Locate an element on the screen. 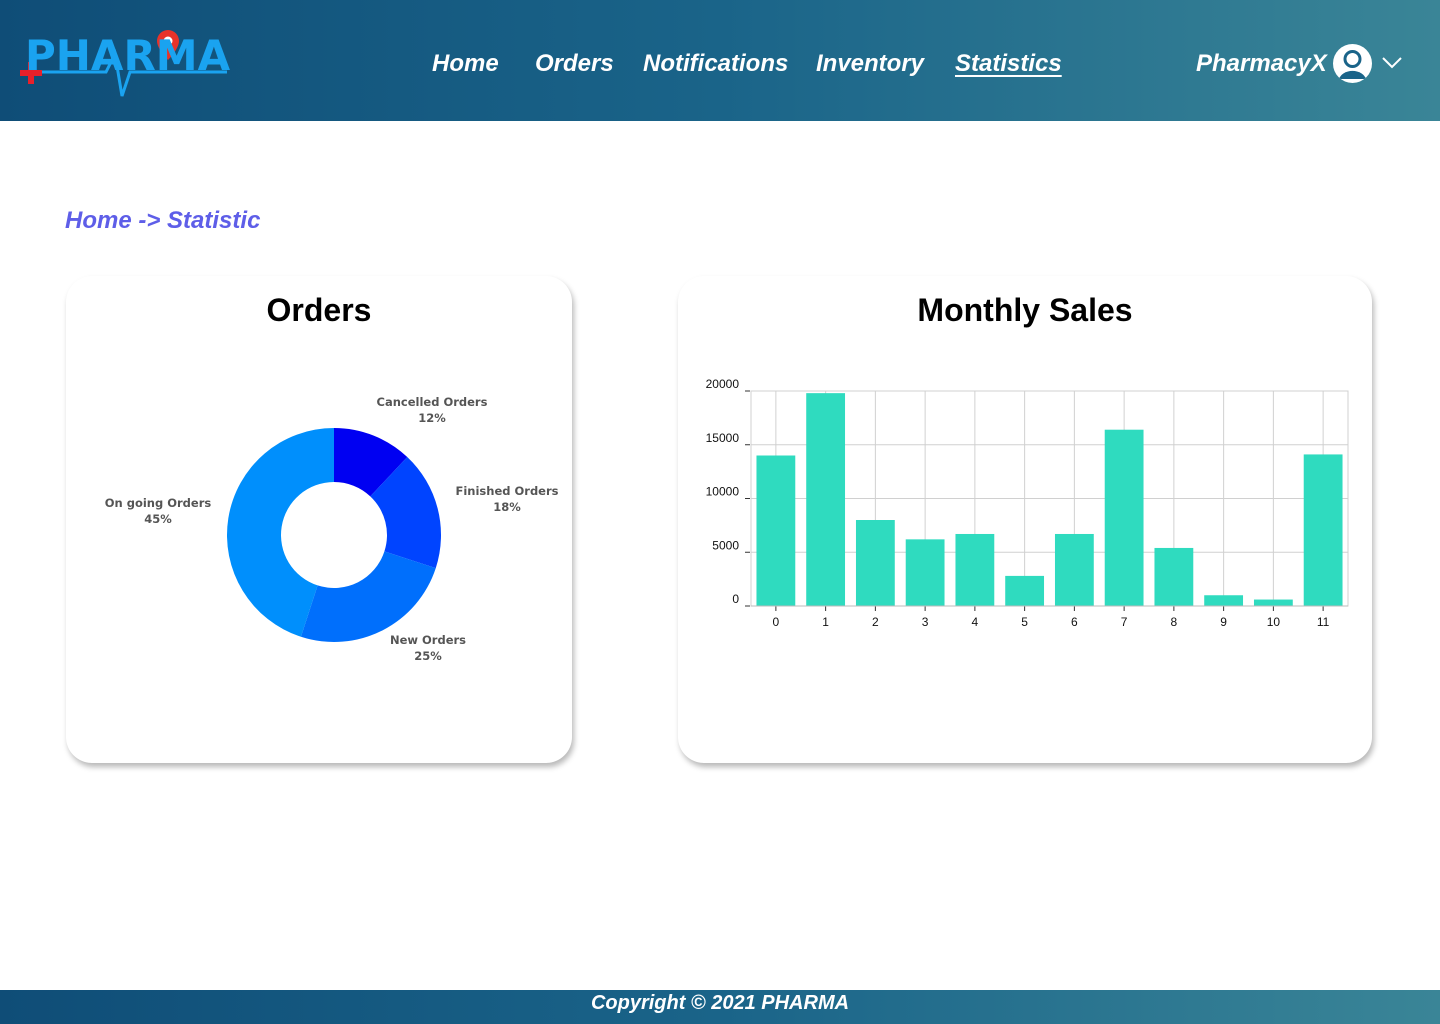 The width and height of the screenshot is (1440, 1024). y-tick-label: 15000 is located at coordinates (723, 438).